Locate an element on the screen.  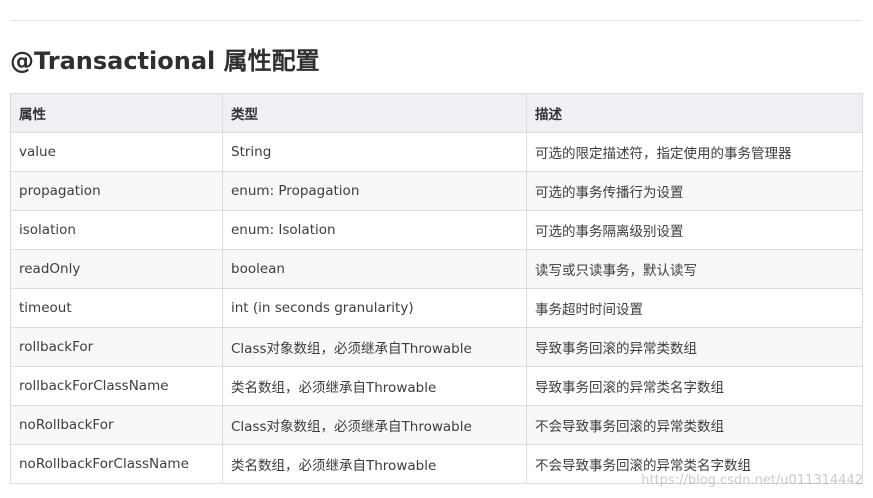
top-divider is located at coordinates (436, 20).